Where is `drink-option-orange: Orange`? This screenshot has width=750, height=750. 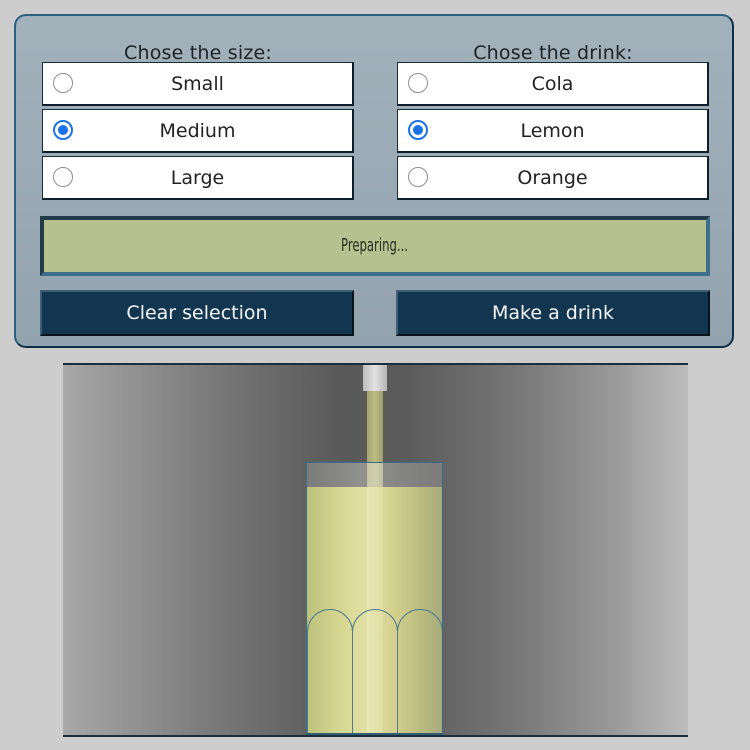 drink-option-orange: Orange is located at coordinates (553, 178).